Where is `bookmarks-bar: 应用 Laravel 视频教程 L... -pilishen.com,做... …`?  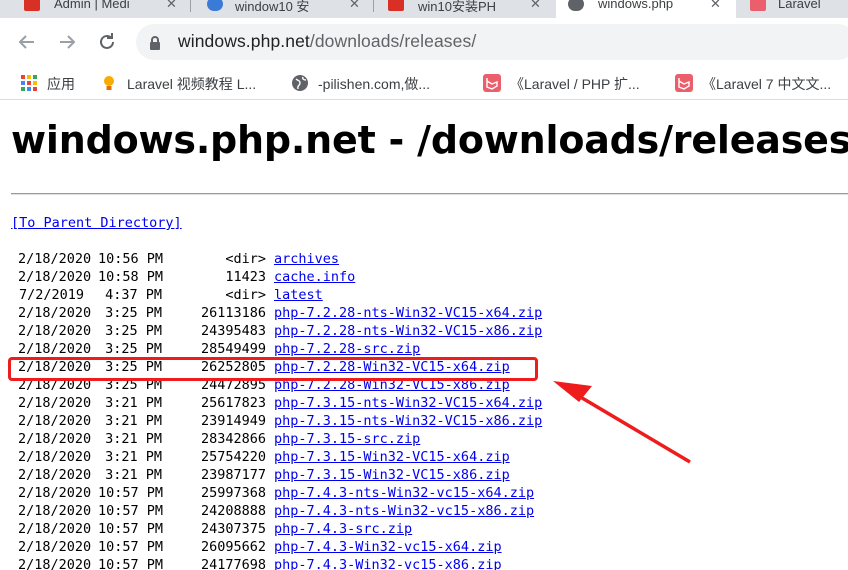
bookmarks-bar: 应用 Laravel 视频教程 L... -pilishen.com,做... … is located at coordinates (424, 83).